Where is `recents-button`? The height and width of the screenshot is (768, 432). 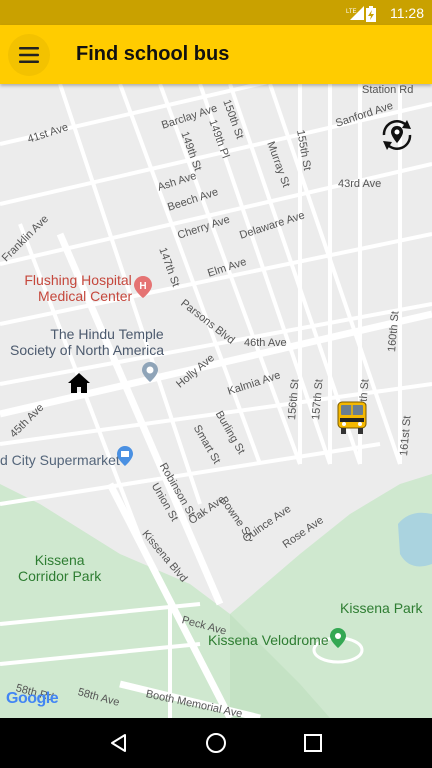
recents-button is located at coordinates (313, 743).